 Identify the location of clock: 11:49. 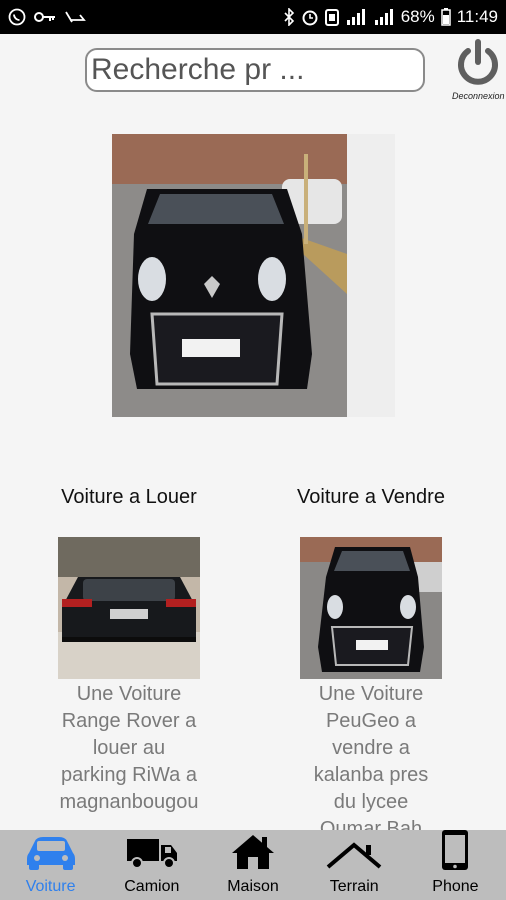
(477, 16).